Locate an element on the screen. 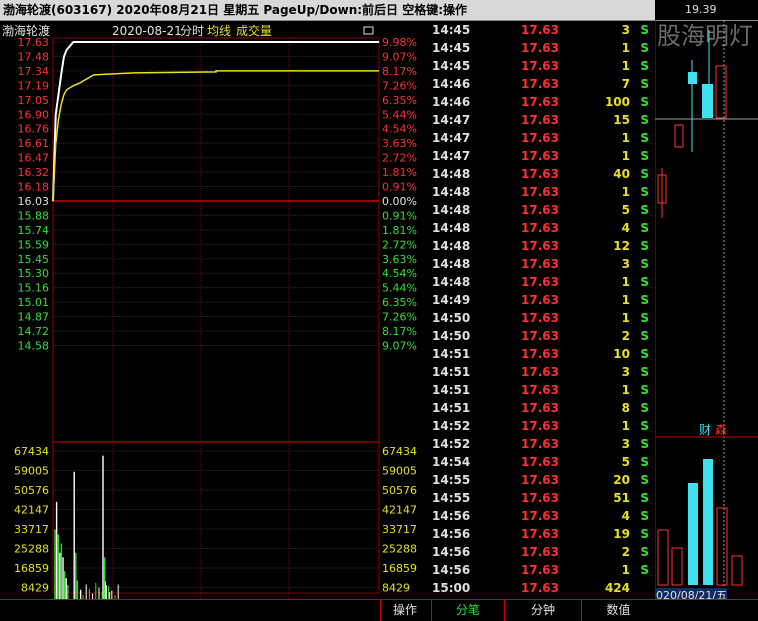 This screenshot has height=621, width=758. price-label: 16.61 is located at coordinates (34, 143).